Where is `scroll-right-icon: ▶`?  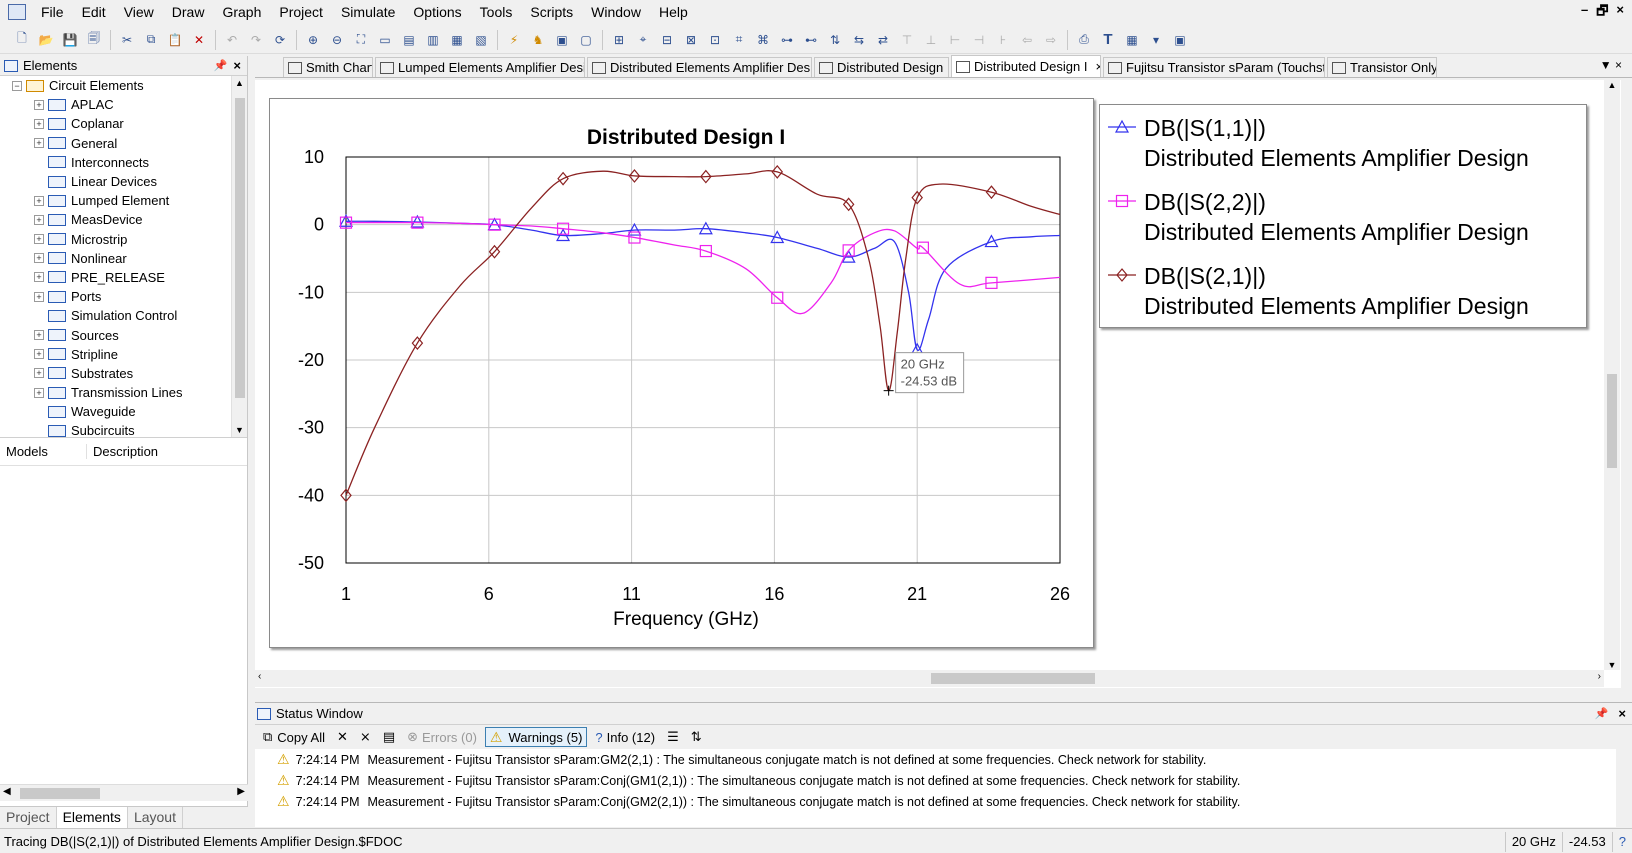 scroll-right-icon: ▶ is located at coordinates (241, 791).